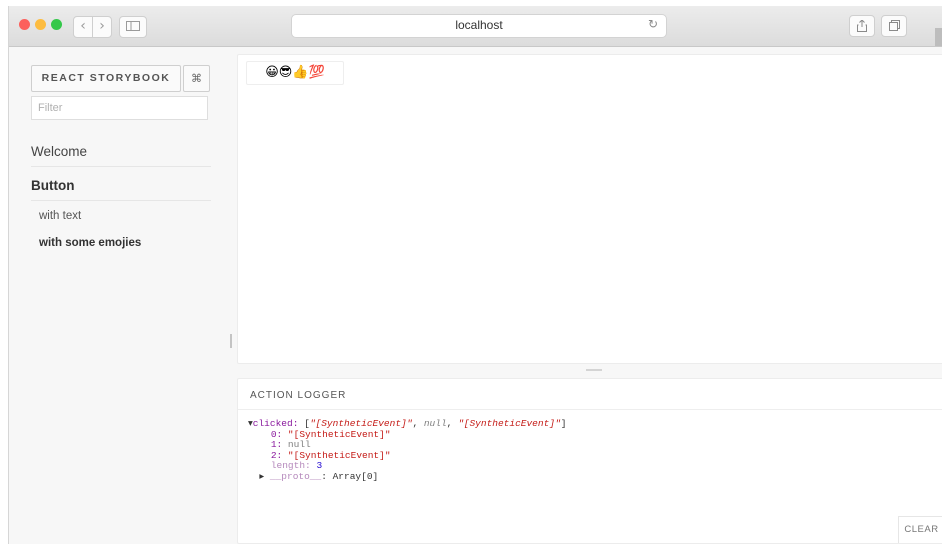  I want to click on action-logger-title: ACTION LOGGER, so click(298, 395).